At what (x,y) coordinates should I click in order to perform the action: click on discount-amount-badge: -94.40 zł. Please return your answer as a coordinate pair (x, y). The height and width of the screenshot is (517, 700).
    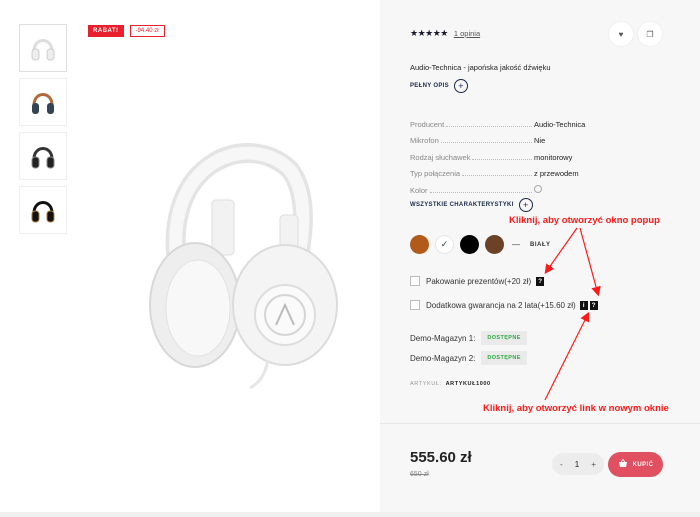
    Looking at the image, I should click on (147, 31).